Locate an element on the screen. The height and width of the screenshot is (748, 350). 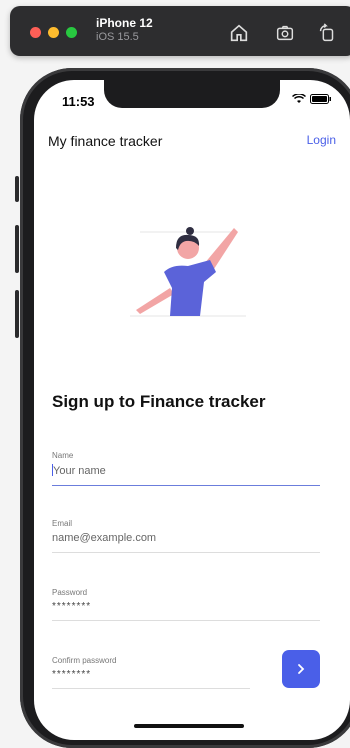
signup-heading: Sign up to Finance tracker is located at coordinates (159, 401).